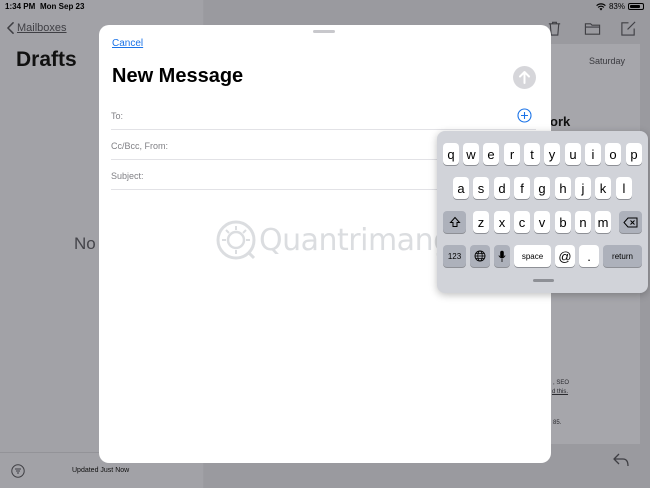 The image size is (650, 488). I want to click on filter-icon, so click(18, 471).